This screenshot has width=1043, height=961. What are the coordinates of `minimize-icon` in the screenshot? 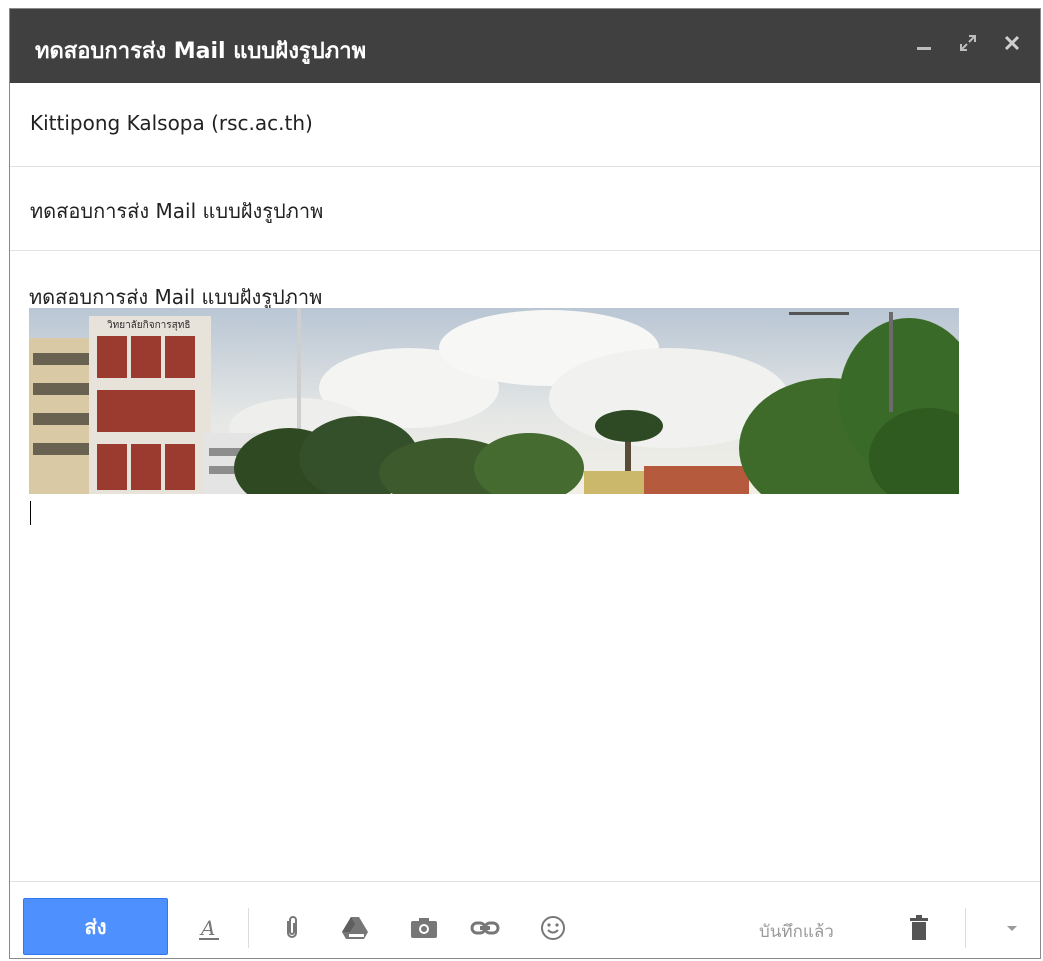 It's located at (924, 43).